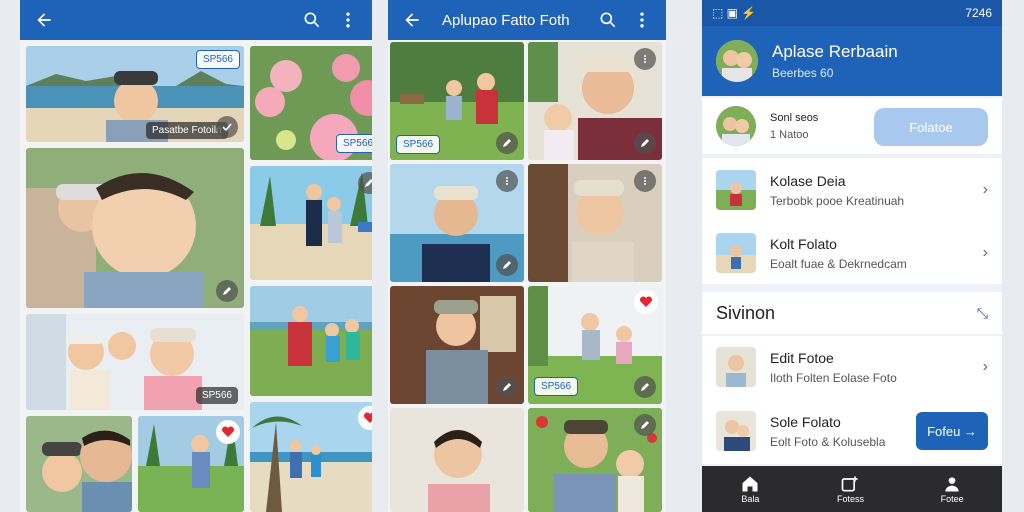 Image resolution: width=1024 pixels, height=512 pixels. Describe the element at coordinates (734, 13) in the screenshot. I see `status-icons: ⬚ ▣ ⚡` at that location.